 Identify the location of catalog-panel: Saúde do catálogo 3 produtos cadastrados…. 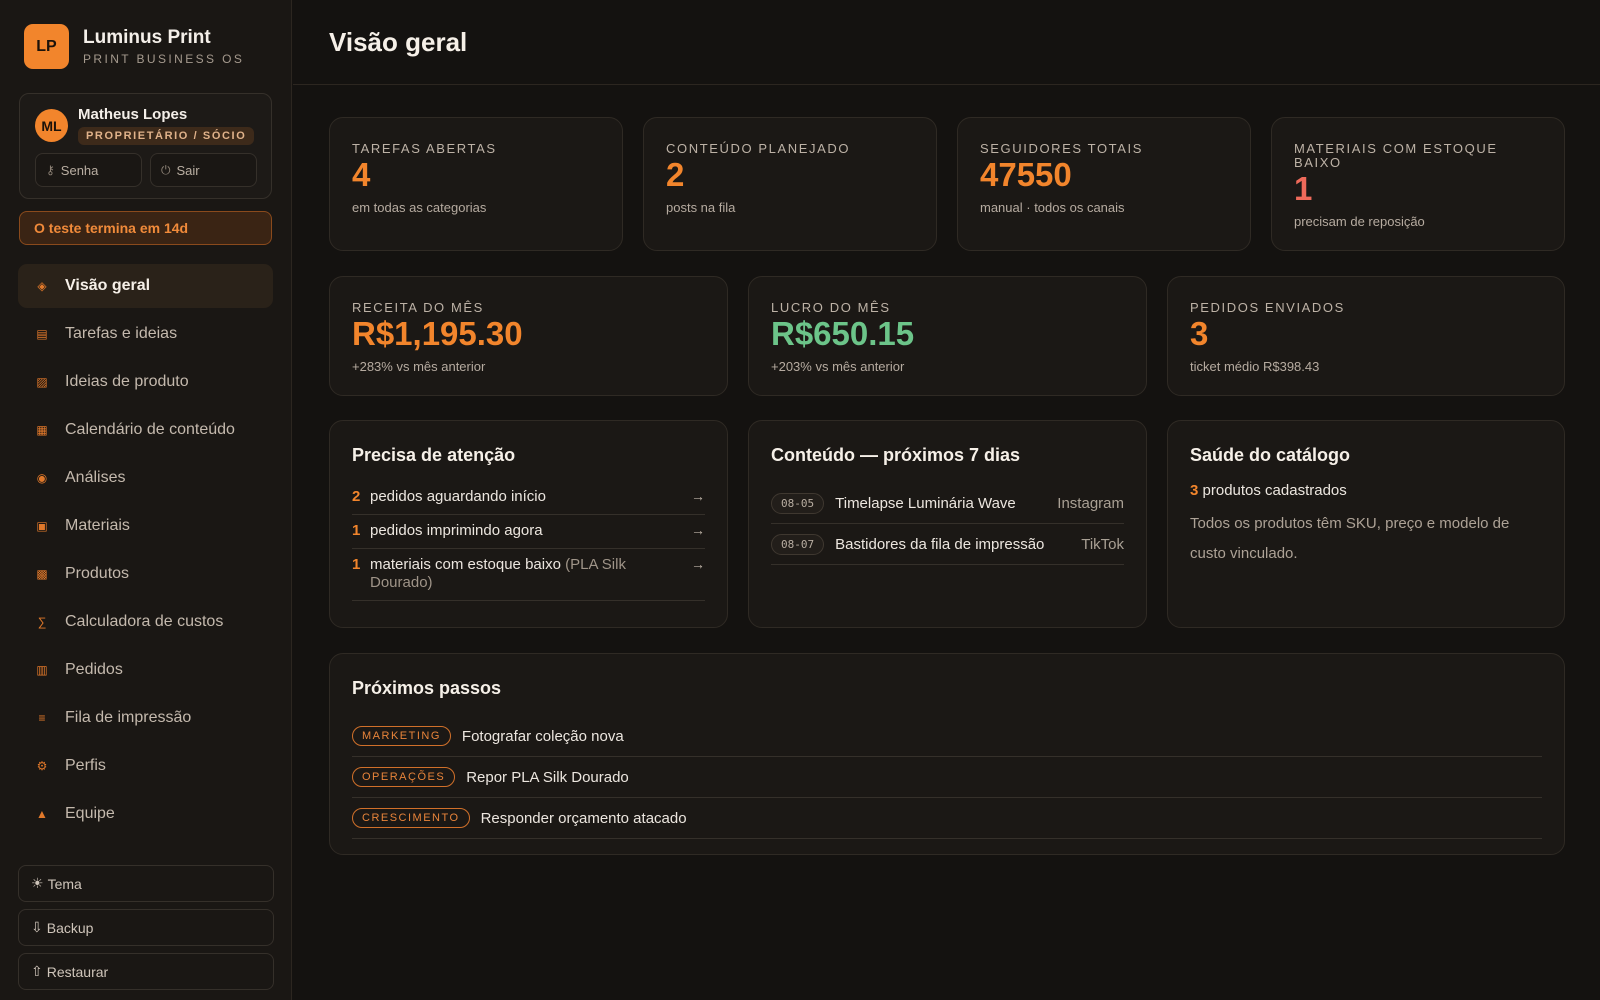
(1366, 524).